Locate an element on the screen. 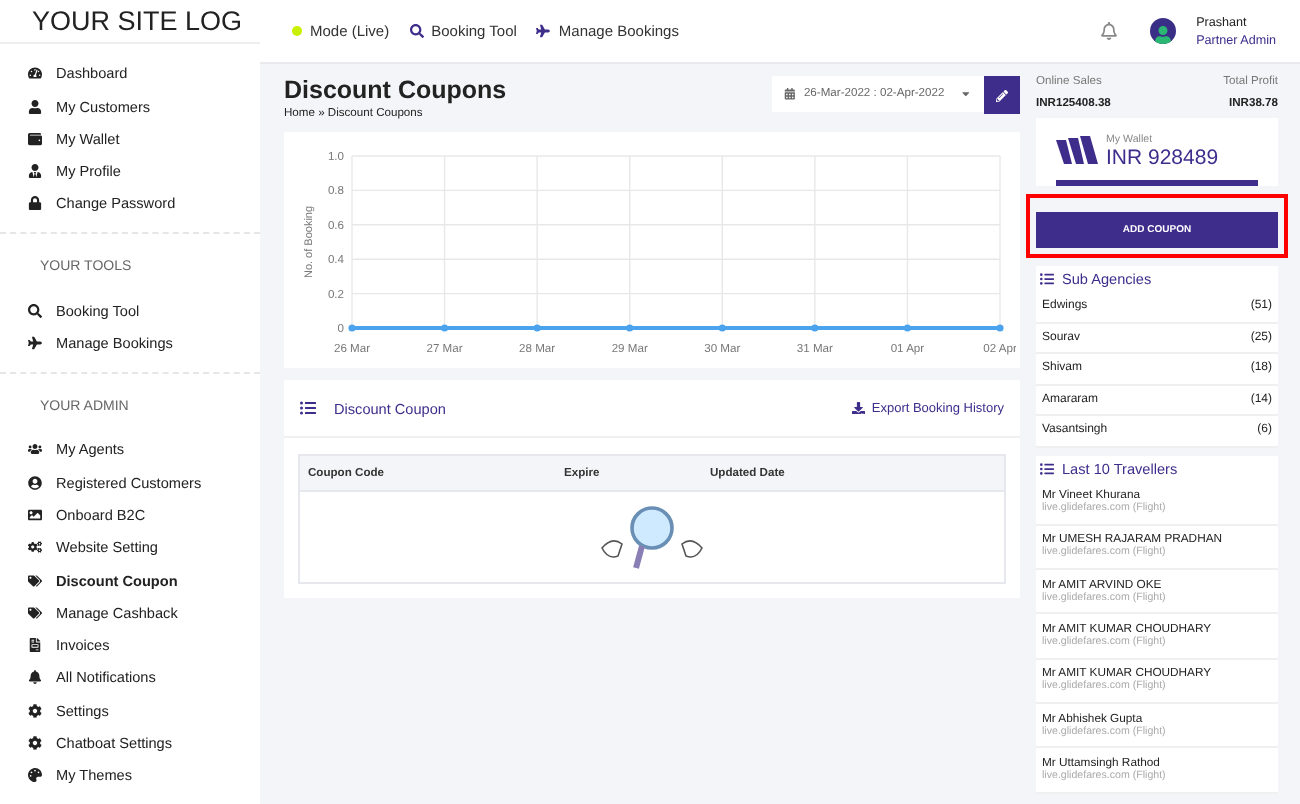  pencil-icon is located at coordinates (1002, 95).